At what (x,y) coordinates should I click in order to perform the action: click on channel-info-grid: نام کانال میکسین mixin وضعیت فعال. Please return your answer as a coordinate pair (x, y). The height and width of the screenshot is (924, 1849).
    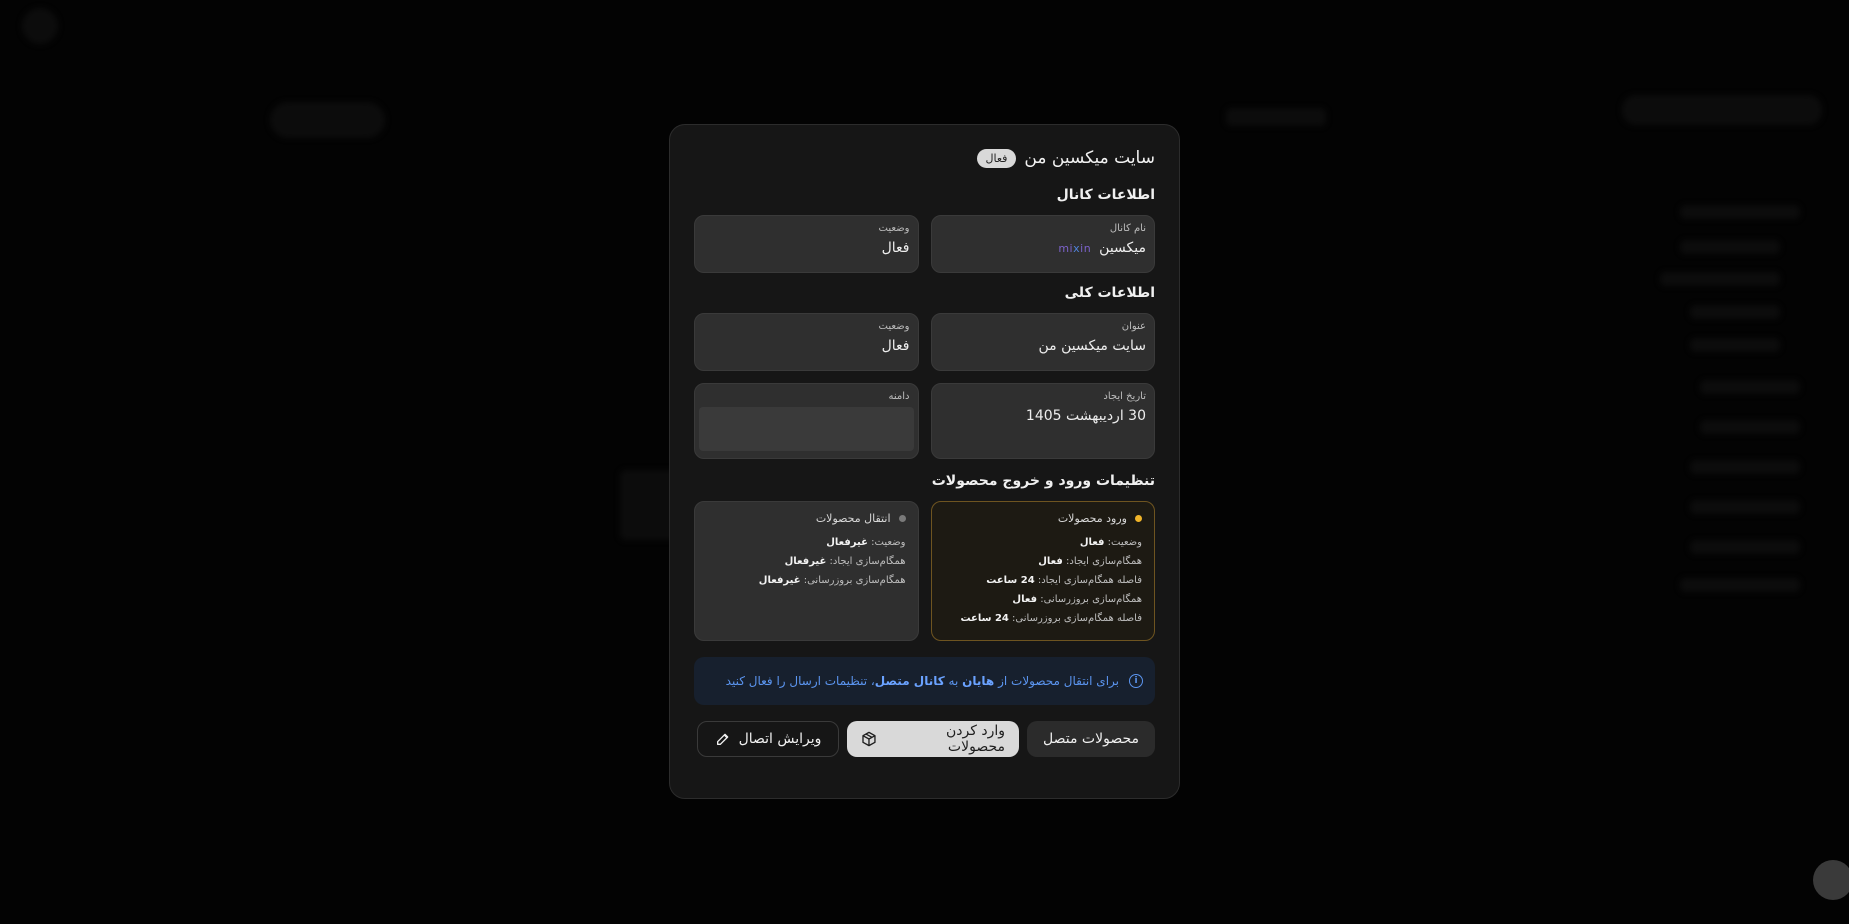
    Looking at the image, I should click on (924, 244).